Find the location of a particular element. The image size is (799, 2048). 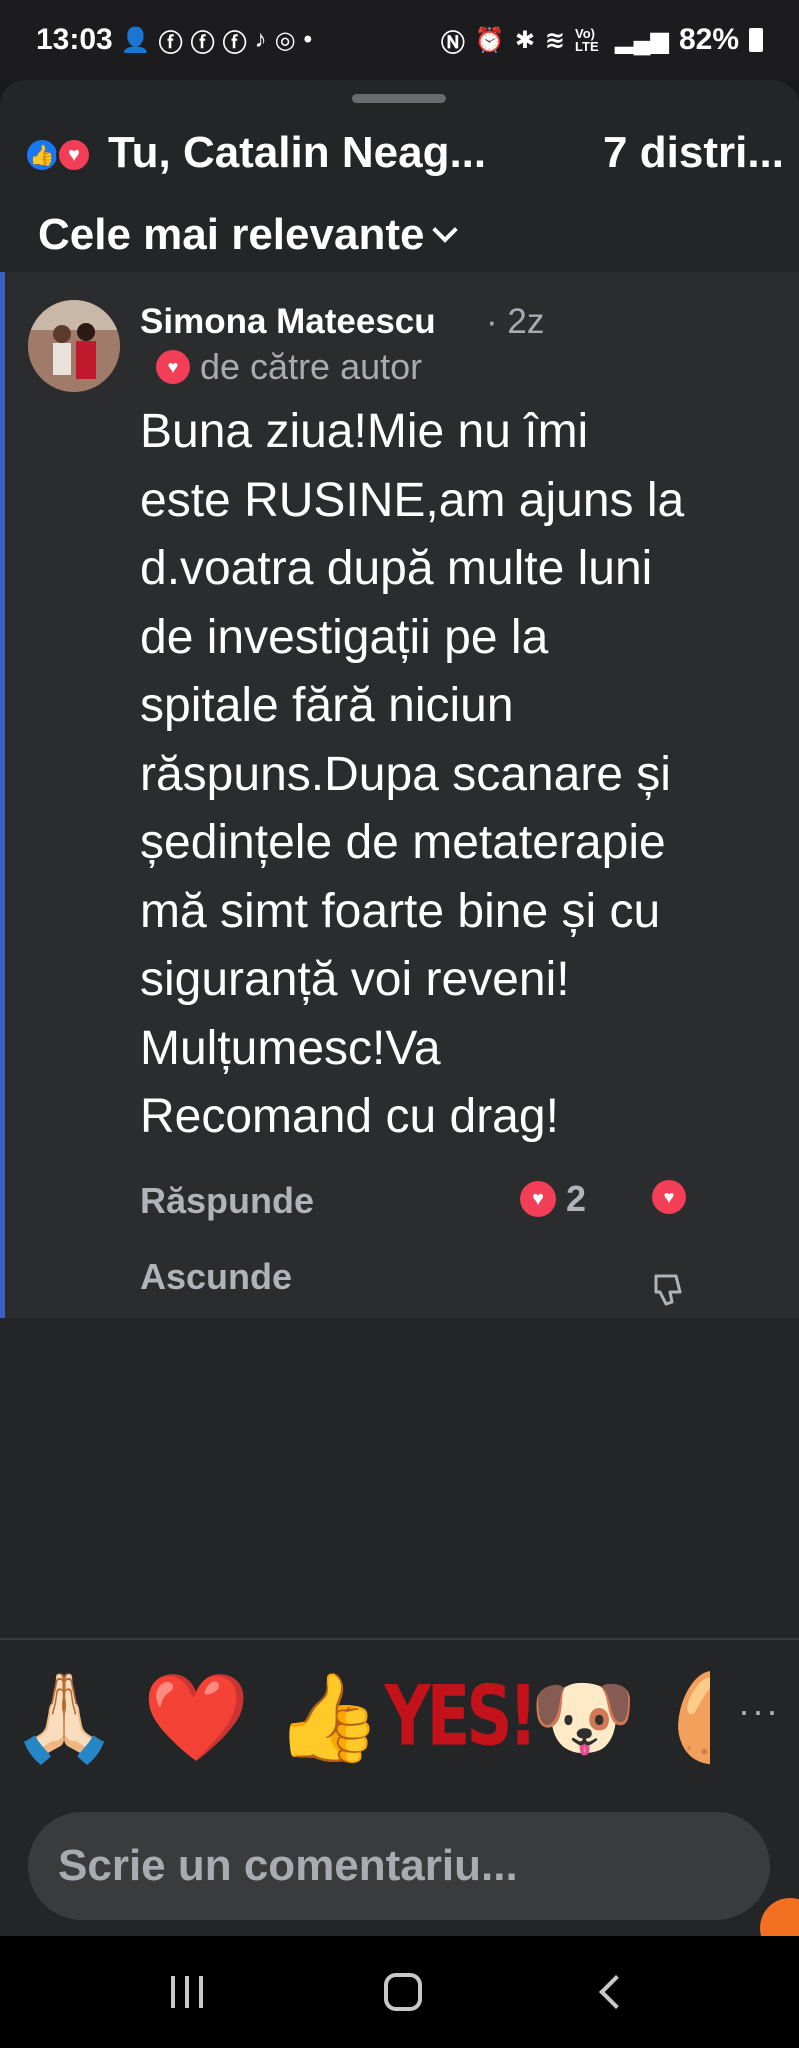

drag-handle is located at coordinates (399, 98).